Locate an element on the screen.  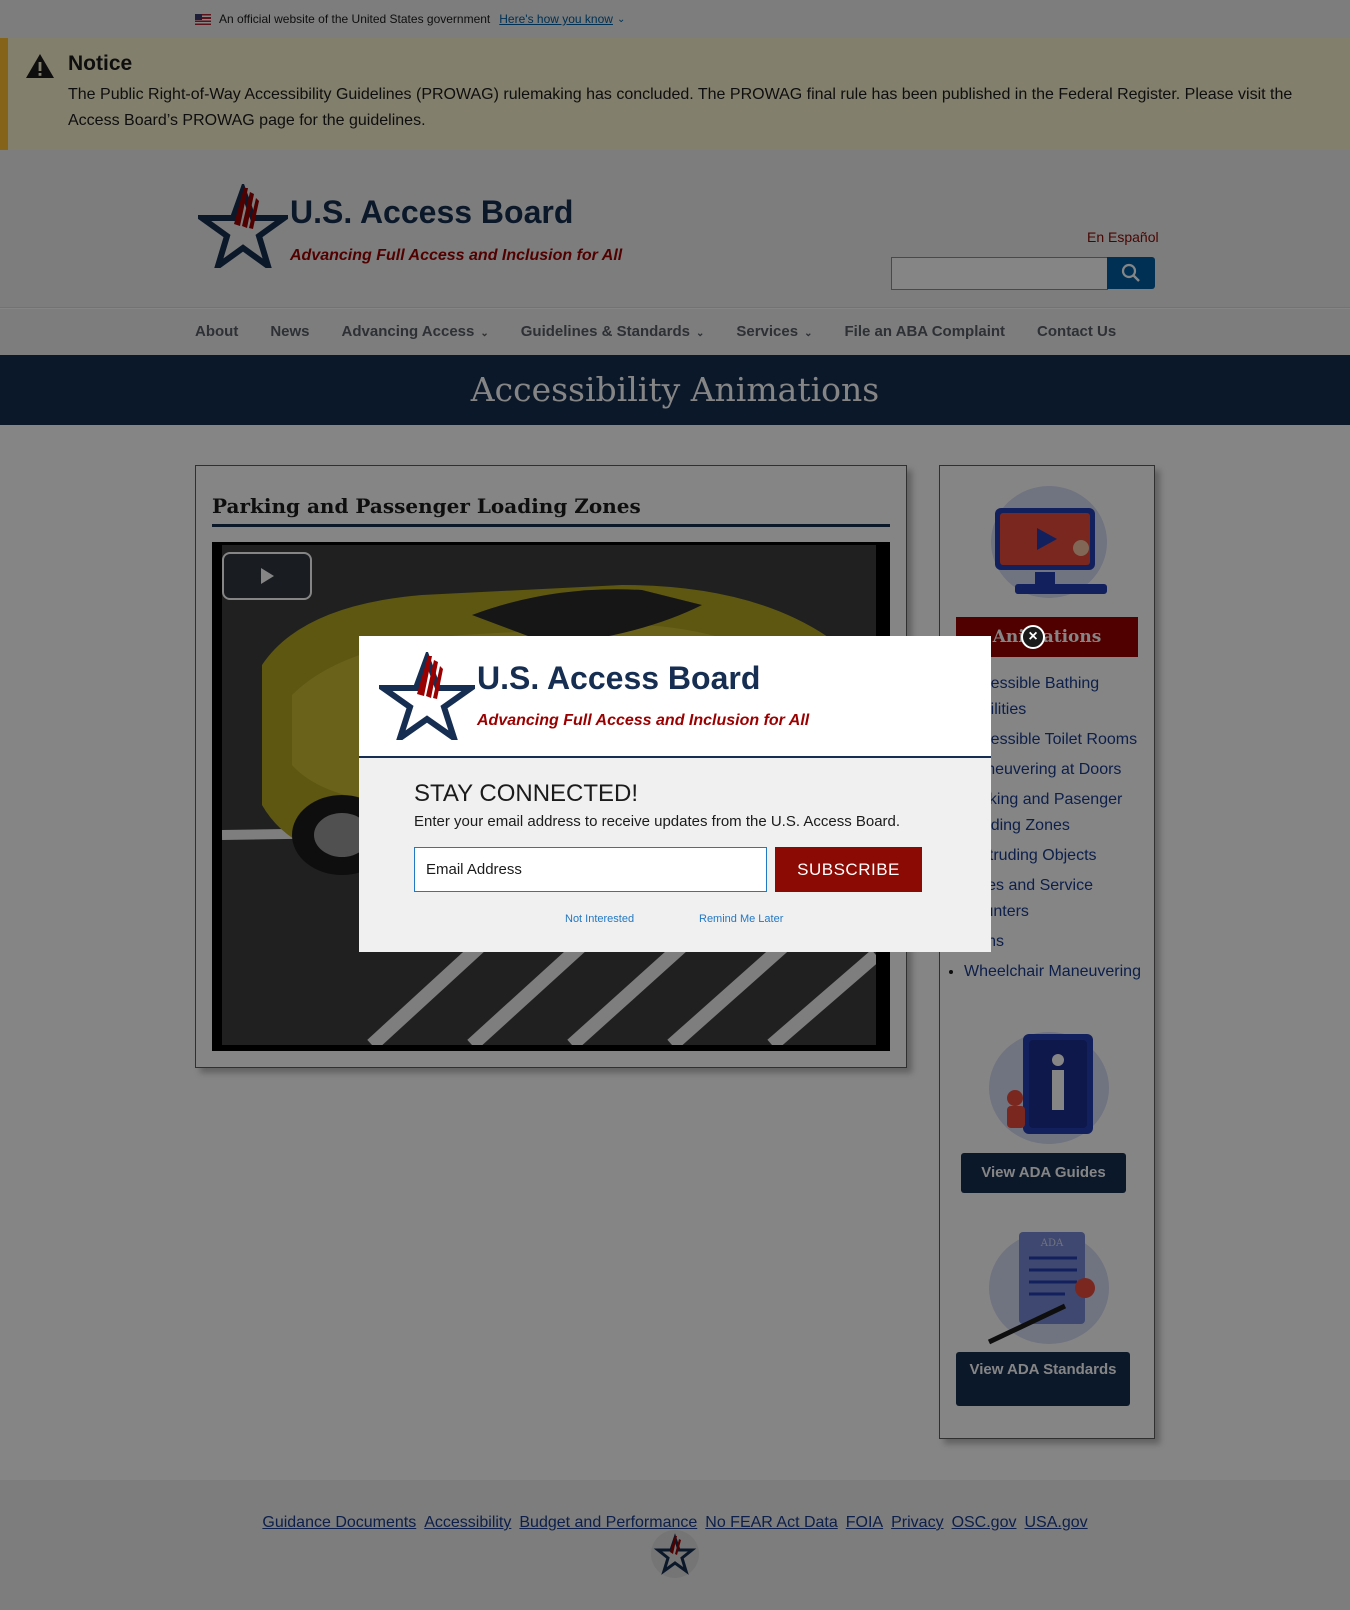
subscribe-button: SUBSCRIBE is located at coordinates (848, 869).